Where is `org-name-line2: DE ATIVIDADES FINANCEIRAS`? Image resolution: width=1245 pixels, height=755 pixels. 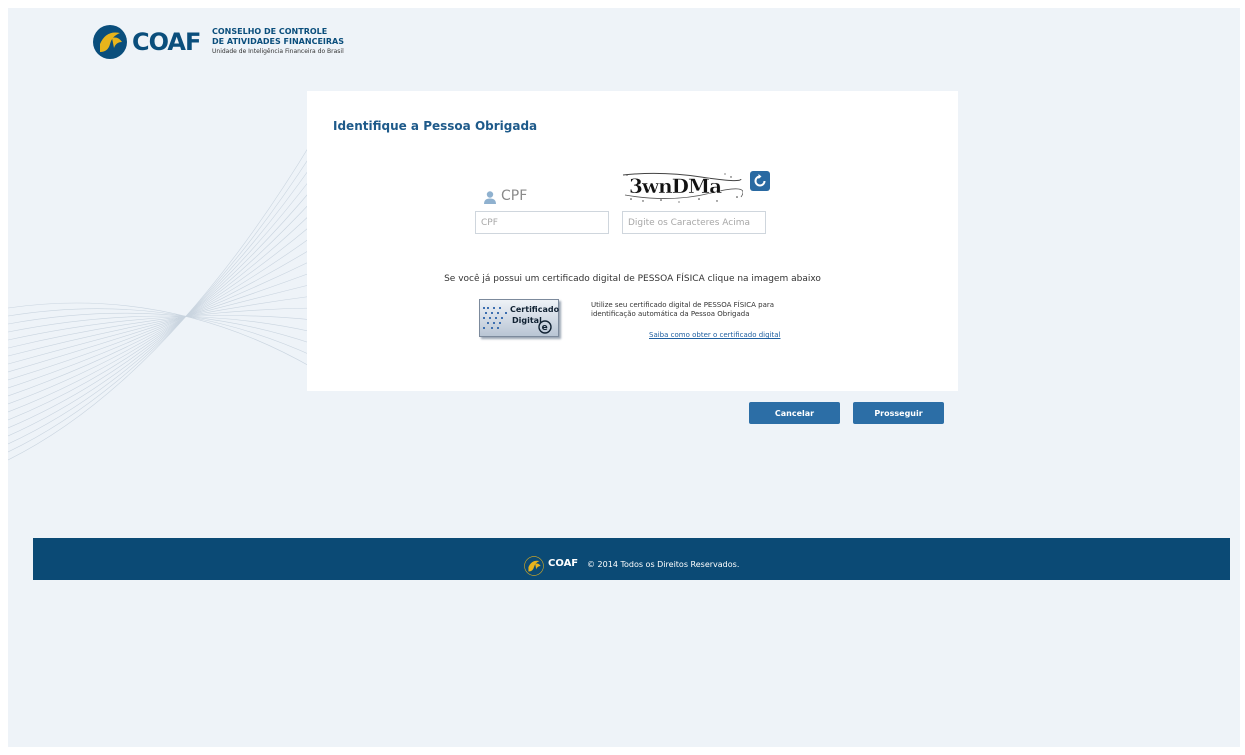 org-name-line2: DE ATIVIDADES FINANCEIRAS is located at coordinates (278, 41).